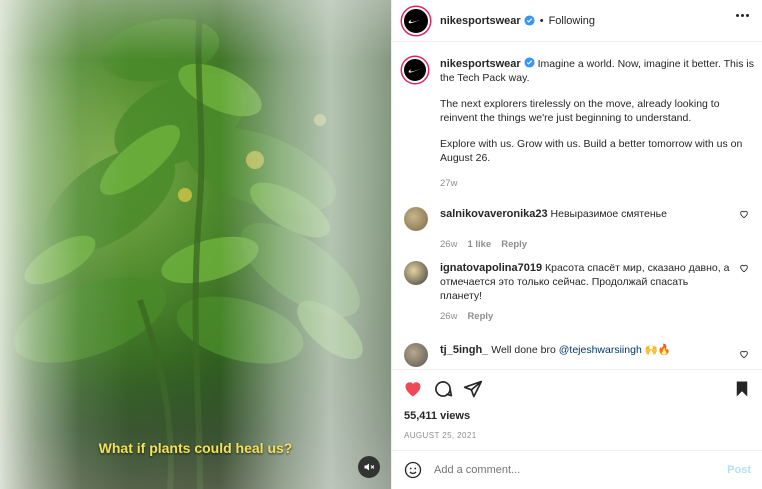 This screenshot has height=489, width=762. Describe the element at coordinates (440, 435) in the screenshot. I see `post-date: AUGUST 25, 2021` at that location.